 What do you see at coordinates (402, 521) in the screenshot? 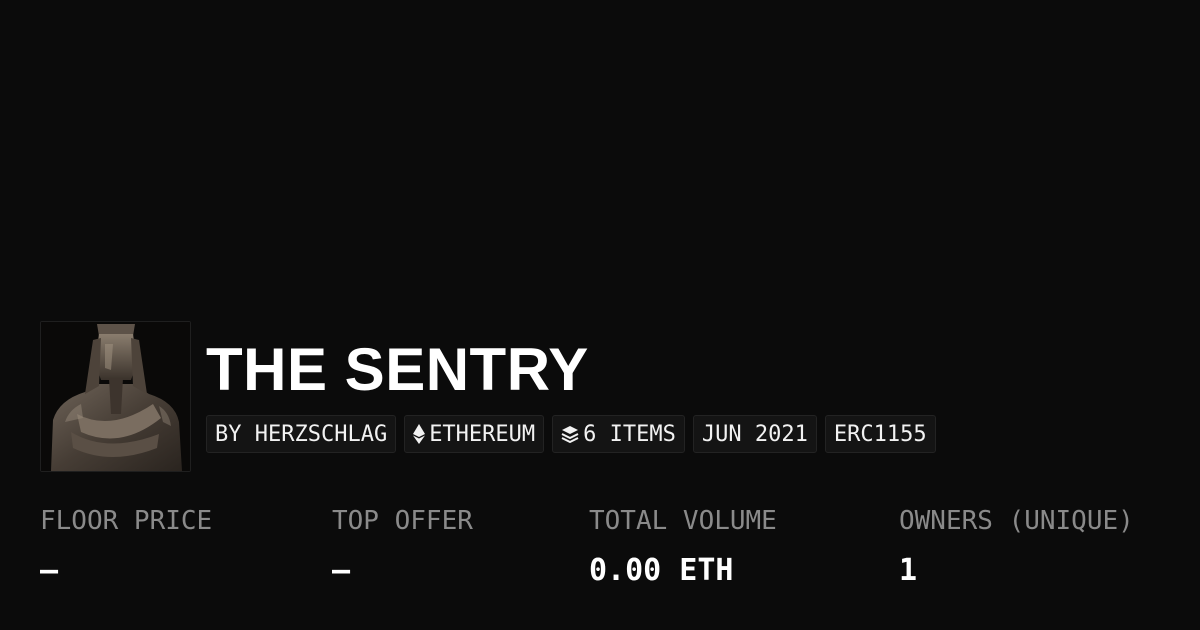
I see `top-offer-label: TOP OFFER` at bounding box center [402, 521].